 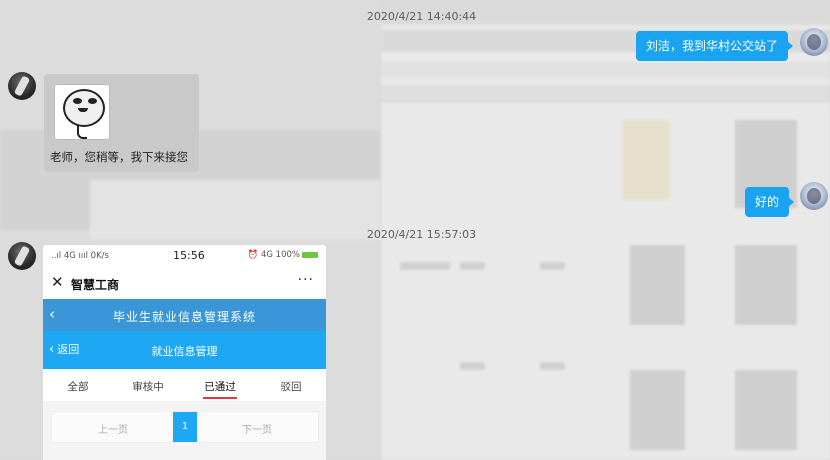 I want to click on phone-time: 15:56, so click(x=189, y=255).